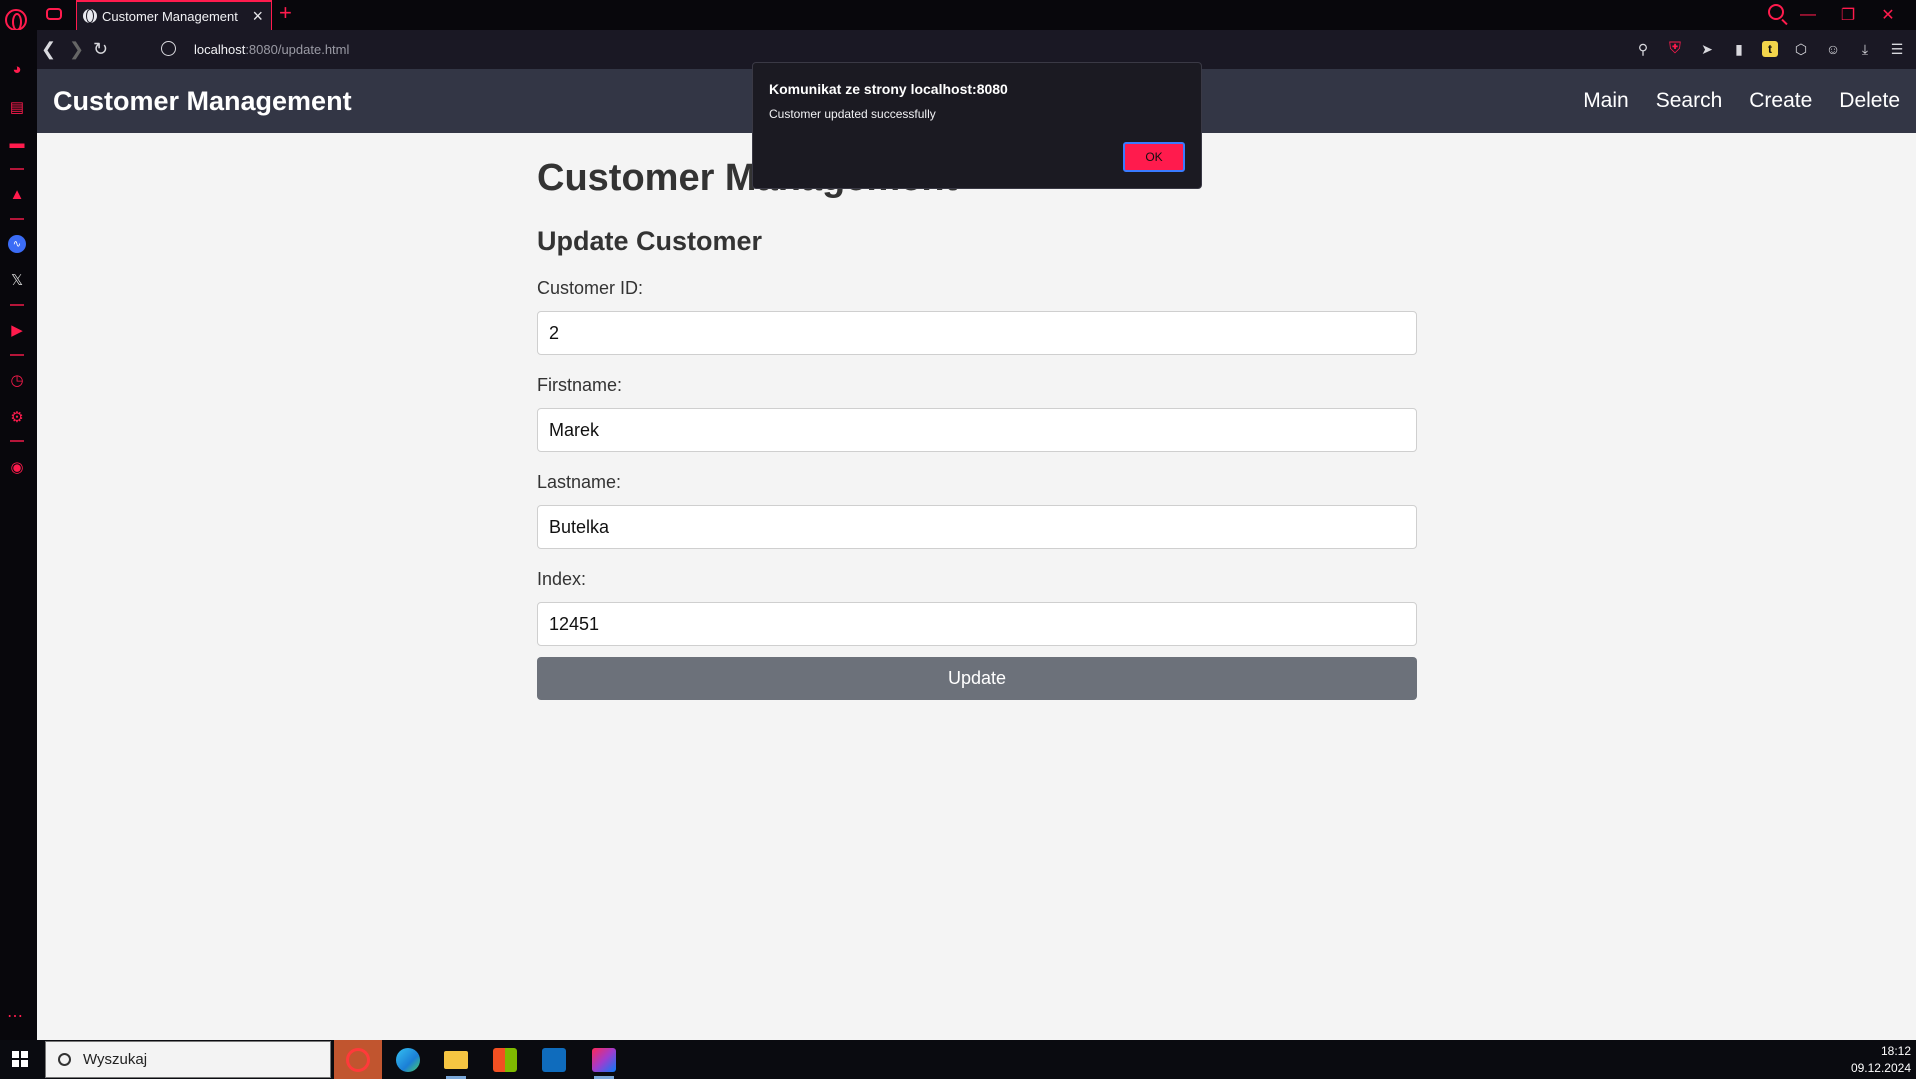  What do you see at coordinates (115, 1059) in the screenshot?
I see `taskbar-search-text: Wyszukaj` at bounding box center [115, 1059].